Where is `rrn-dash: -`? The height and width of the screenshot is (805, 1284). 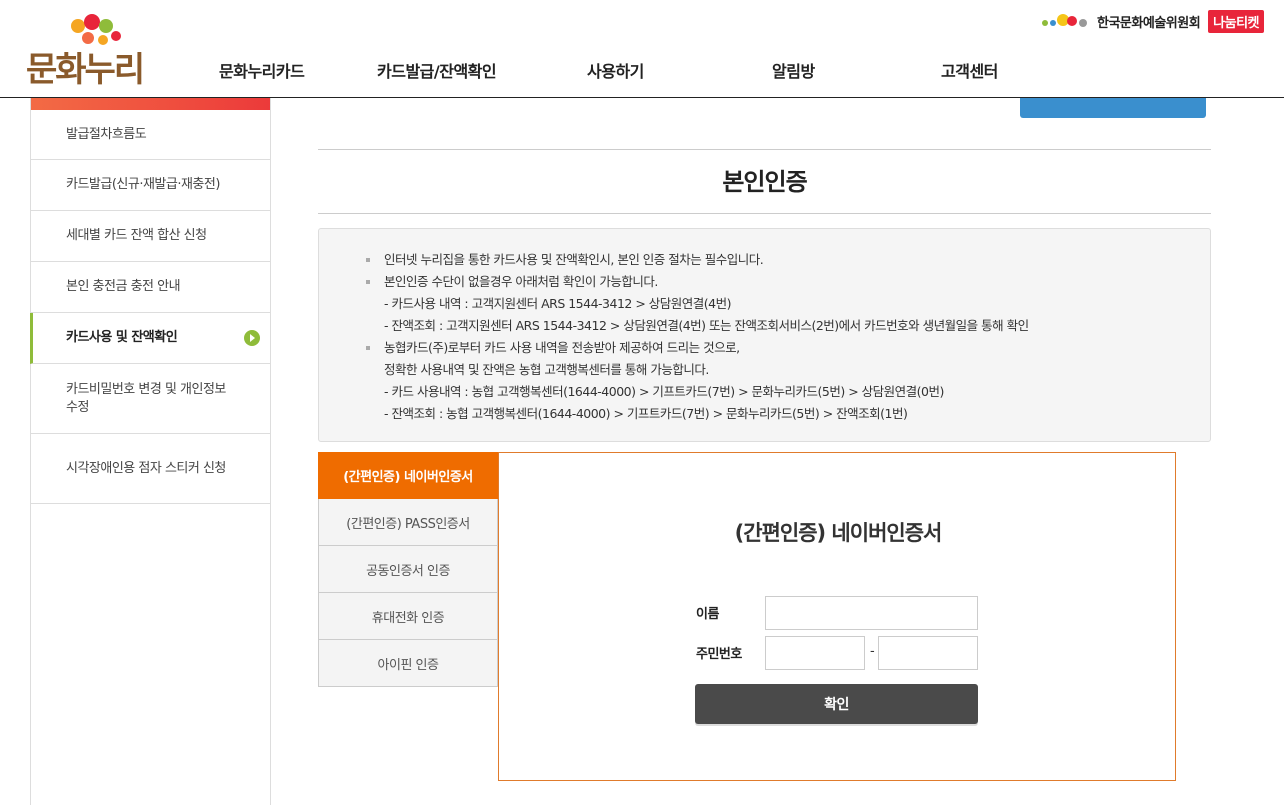 rrn-dash: - is located at coordinates (872, 651).